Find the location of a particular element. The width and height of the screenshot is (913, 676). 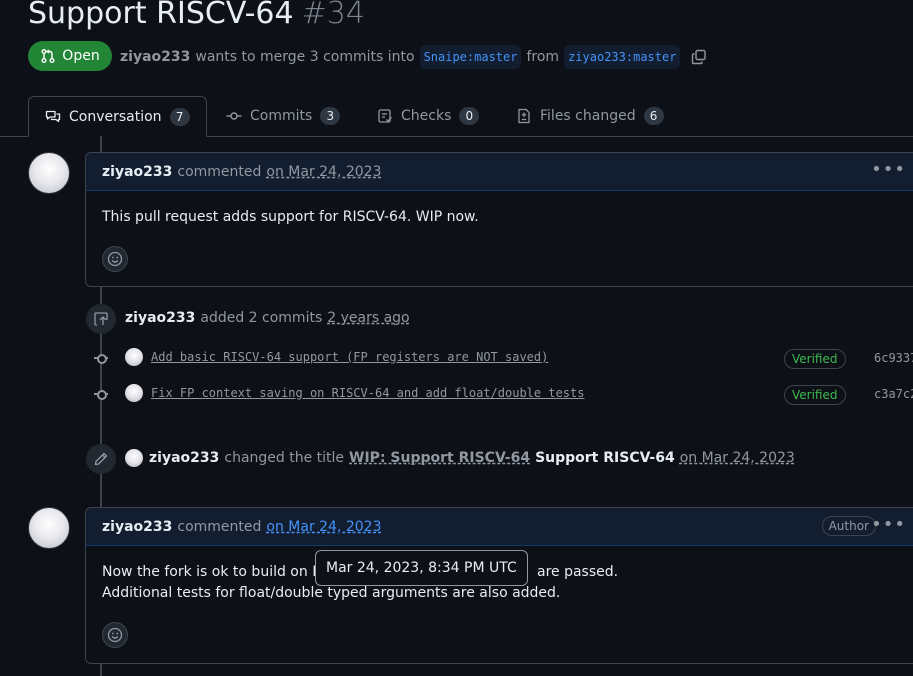

tab-checks: Checks 0 is located at coordinates (428, 116).